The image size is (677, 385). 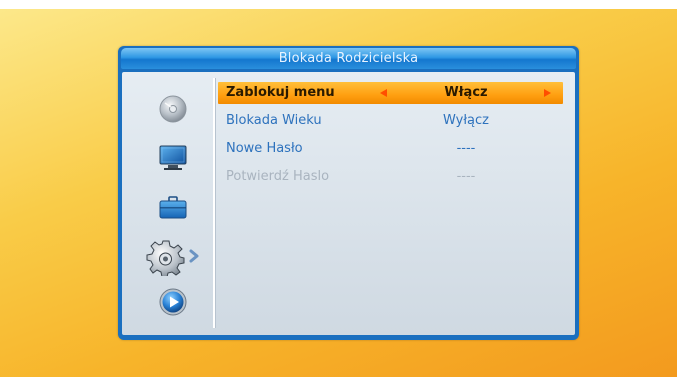 What do you see at coordinates (274, 120) in the screenshot?
I see `setting-label: Blokada Wieku` at bounding box center [274, 120].